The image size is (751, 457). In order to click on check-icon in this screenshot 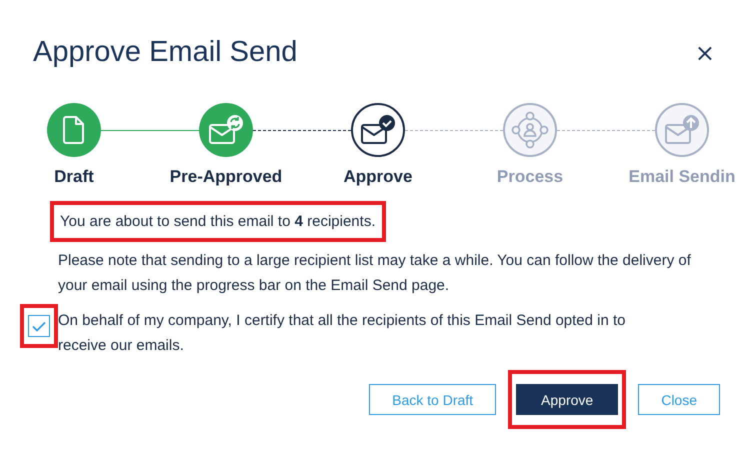, I will do `click(39, 326)`.